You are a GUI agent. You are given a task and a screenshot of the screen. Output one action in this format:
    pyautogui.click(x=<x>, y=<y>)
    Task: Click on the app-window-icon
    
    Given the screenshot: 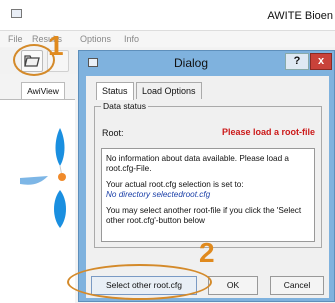 What is the action you would take?
    pyautogui.click(x=16, y=13)
    